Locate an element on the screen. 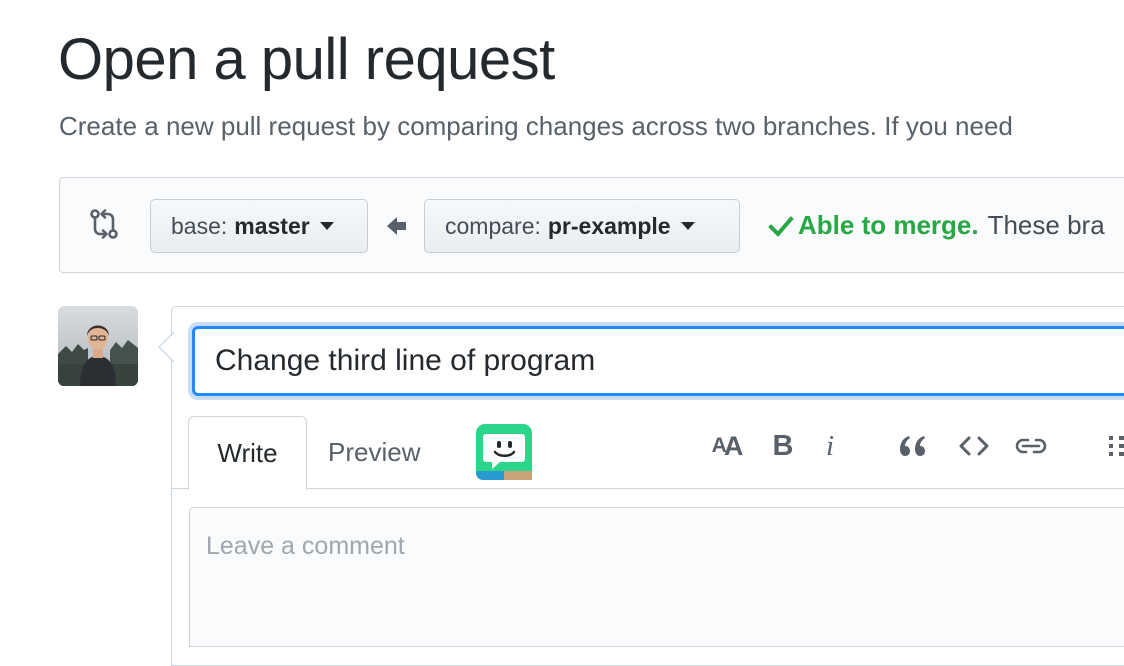 The image size is (1124, 666). check-icon is located at coordinates (781, 226).